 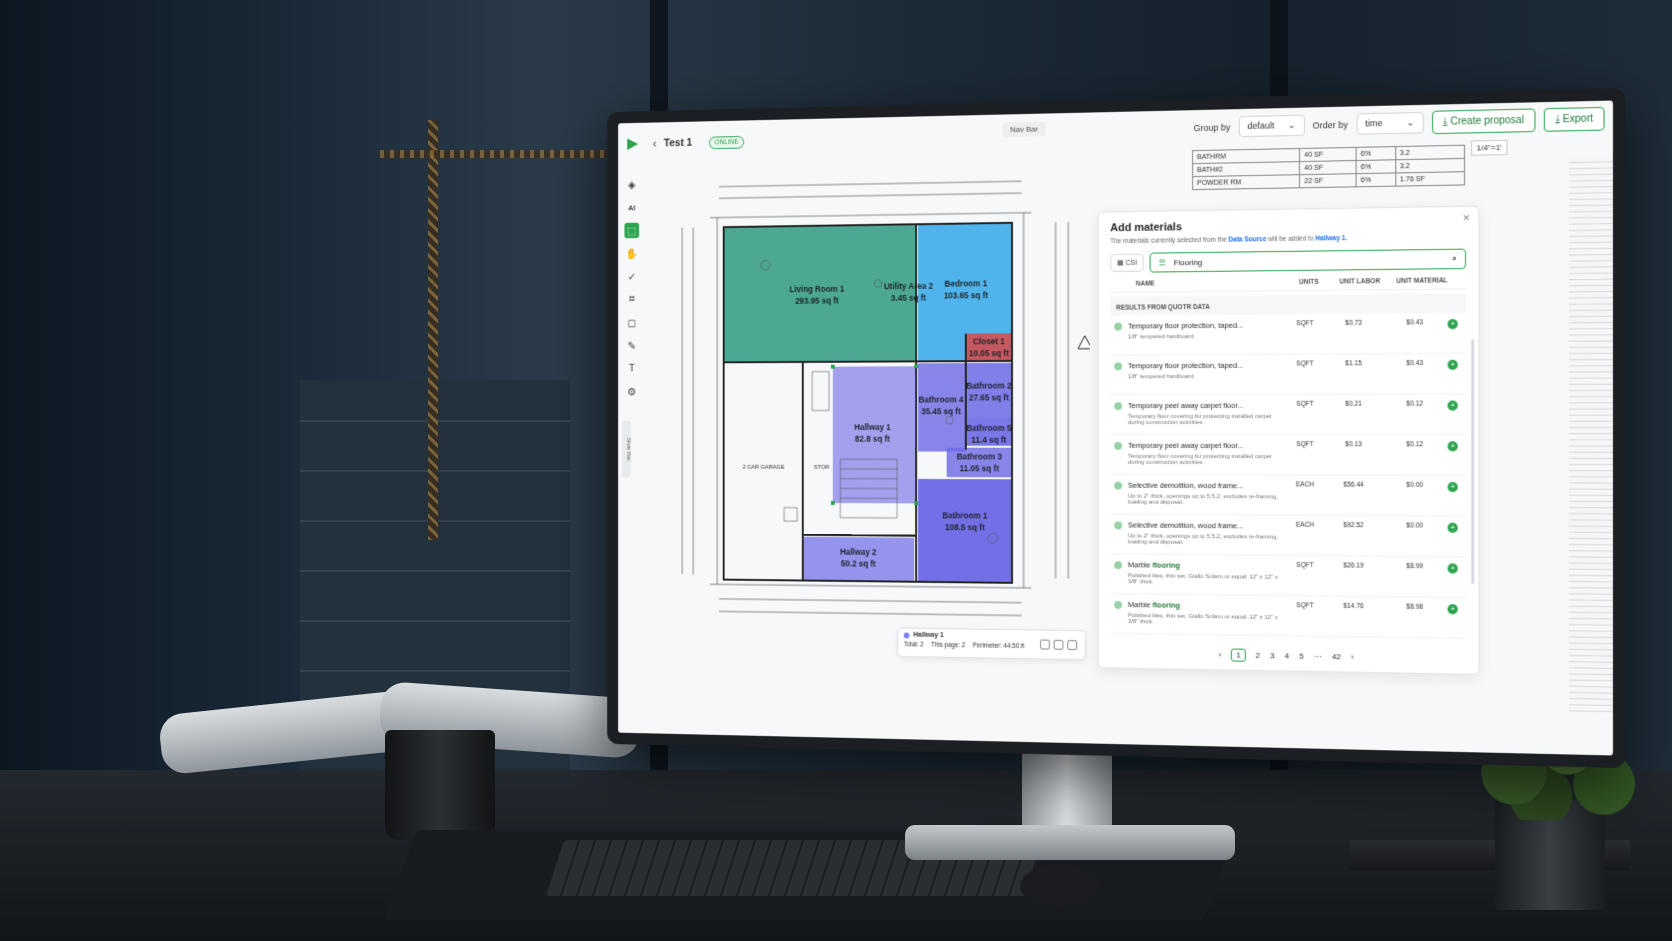 What do you see at coordinates (1415, 566) in the screenshot?
I see `material-unit-material: $8.99` at bounding box center [1415, 566].